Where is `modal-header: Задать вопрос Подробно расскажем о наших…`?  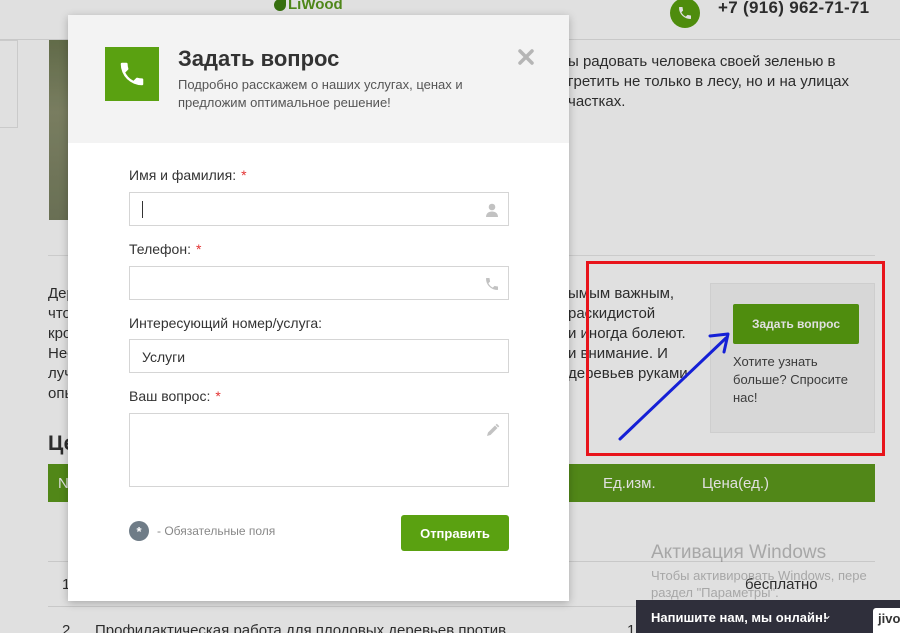 modal-header: Задать вопрос Подробно расскажем о наших… is located at coordinates (318, 79).